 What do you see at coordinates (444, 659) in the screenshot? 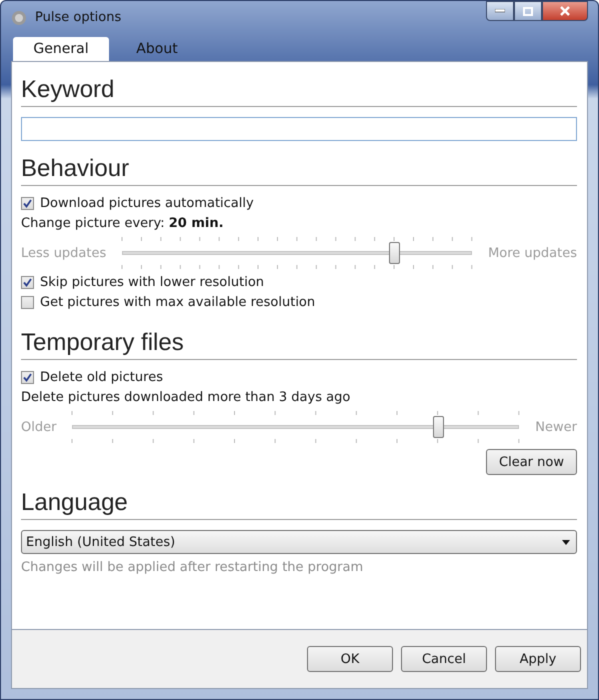
I see `dialog-button: Cancel` at bounding box center [444, 659].